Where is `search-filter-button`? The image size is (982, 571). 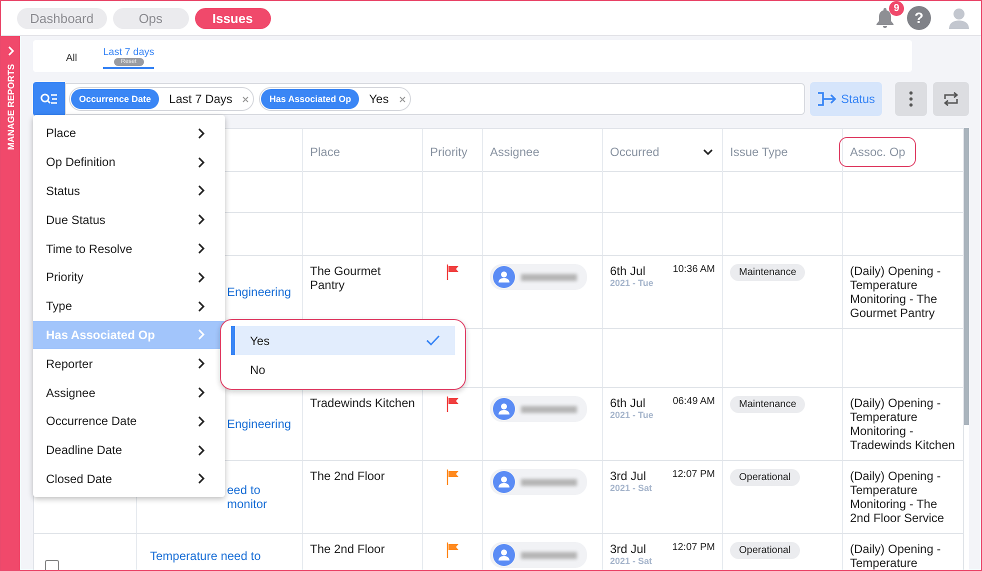 search-filter-button is located at coordinates (49, 99).